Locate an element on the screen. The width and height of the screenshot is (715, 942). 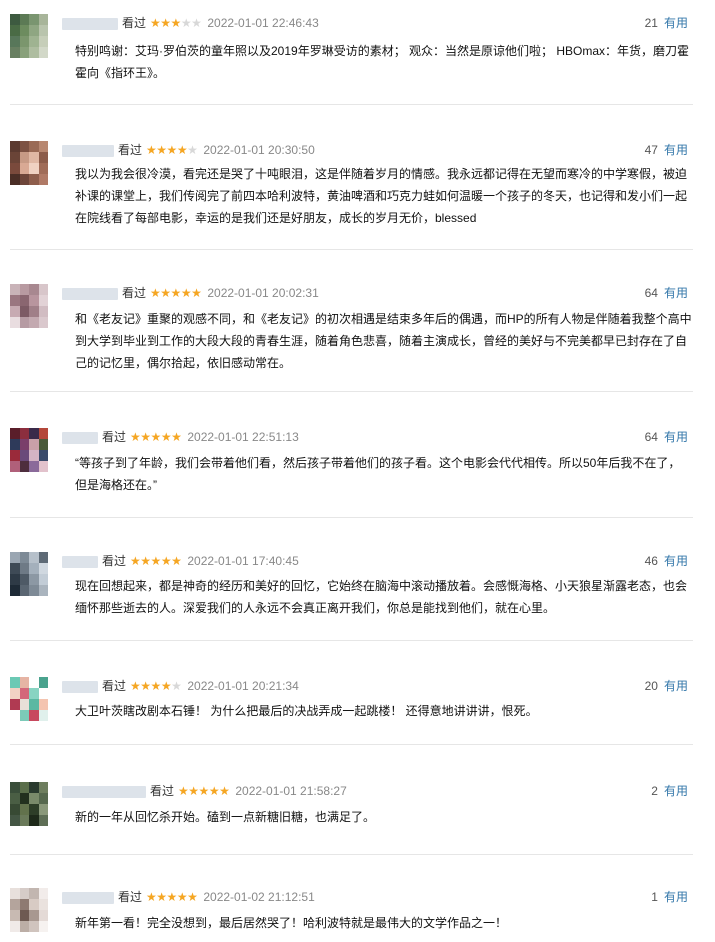
useful-votes: 2 有用 is located at coordinates (669, 791).